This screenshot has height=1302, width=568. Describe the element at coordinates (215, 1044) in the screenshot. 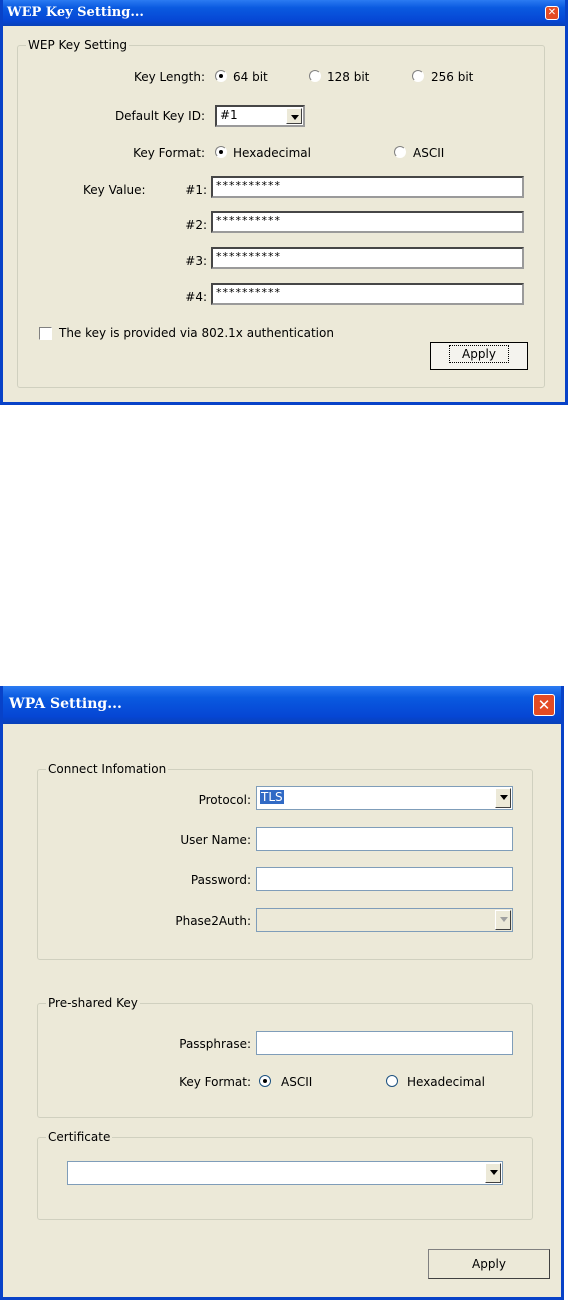

I see `passphrase-label: Passphrase:` at that location.